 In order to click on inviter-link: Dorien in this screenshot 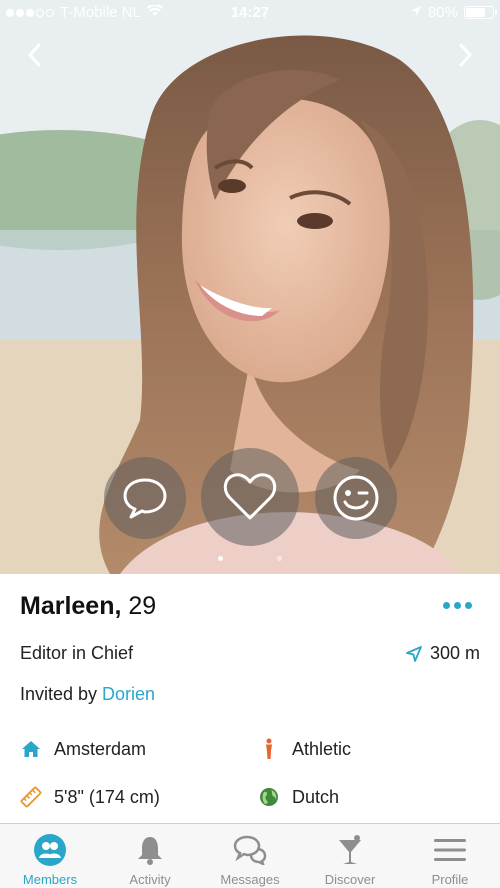, I will do `click(128, 694)`.